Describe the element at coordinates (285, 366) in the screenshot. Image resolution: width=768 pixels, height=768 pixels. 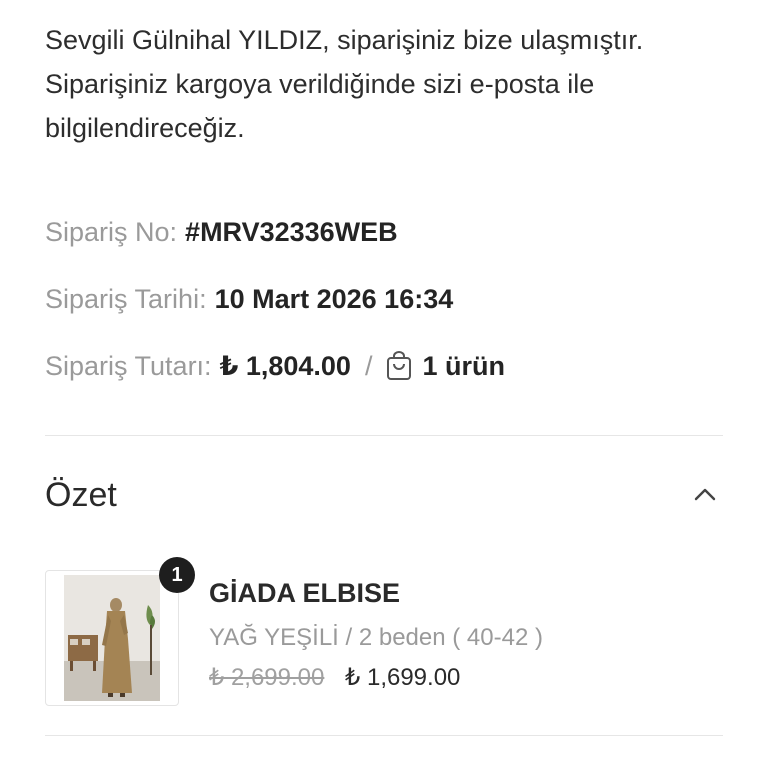
I see `order-total-value: ₺ 1,804.00` at that location.